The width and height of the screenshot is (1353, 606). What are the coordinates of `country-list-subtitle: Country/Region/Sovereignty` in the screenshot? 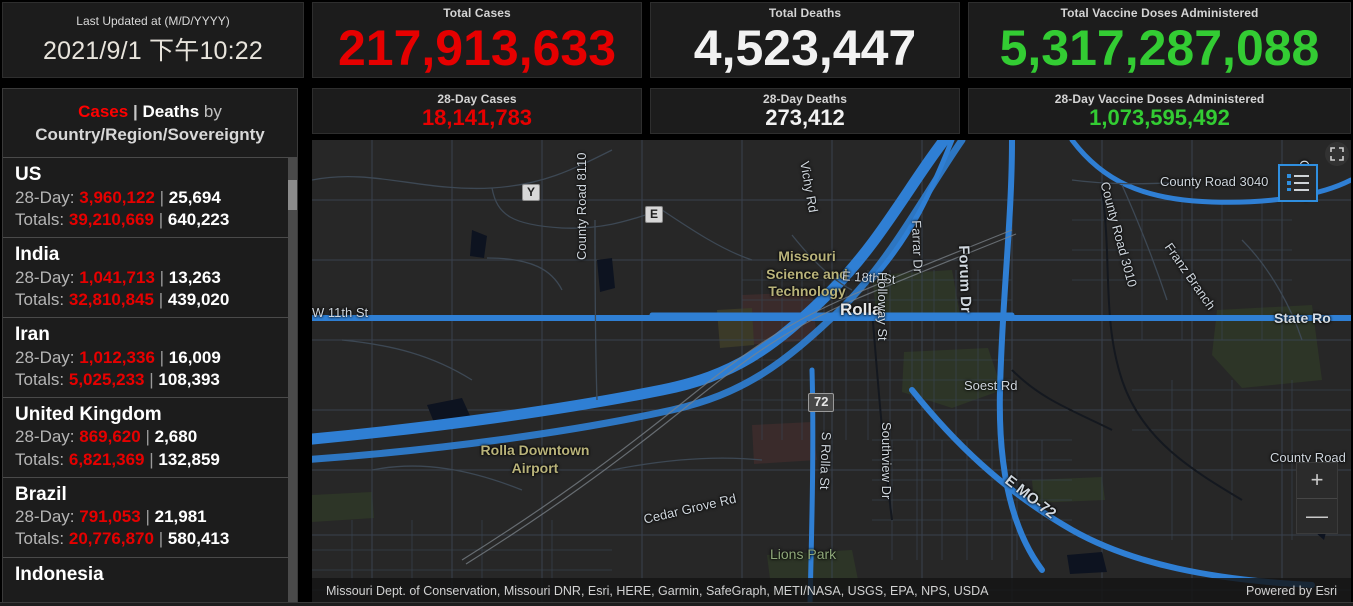 It's located at (150, 134).